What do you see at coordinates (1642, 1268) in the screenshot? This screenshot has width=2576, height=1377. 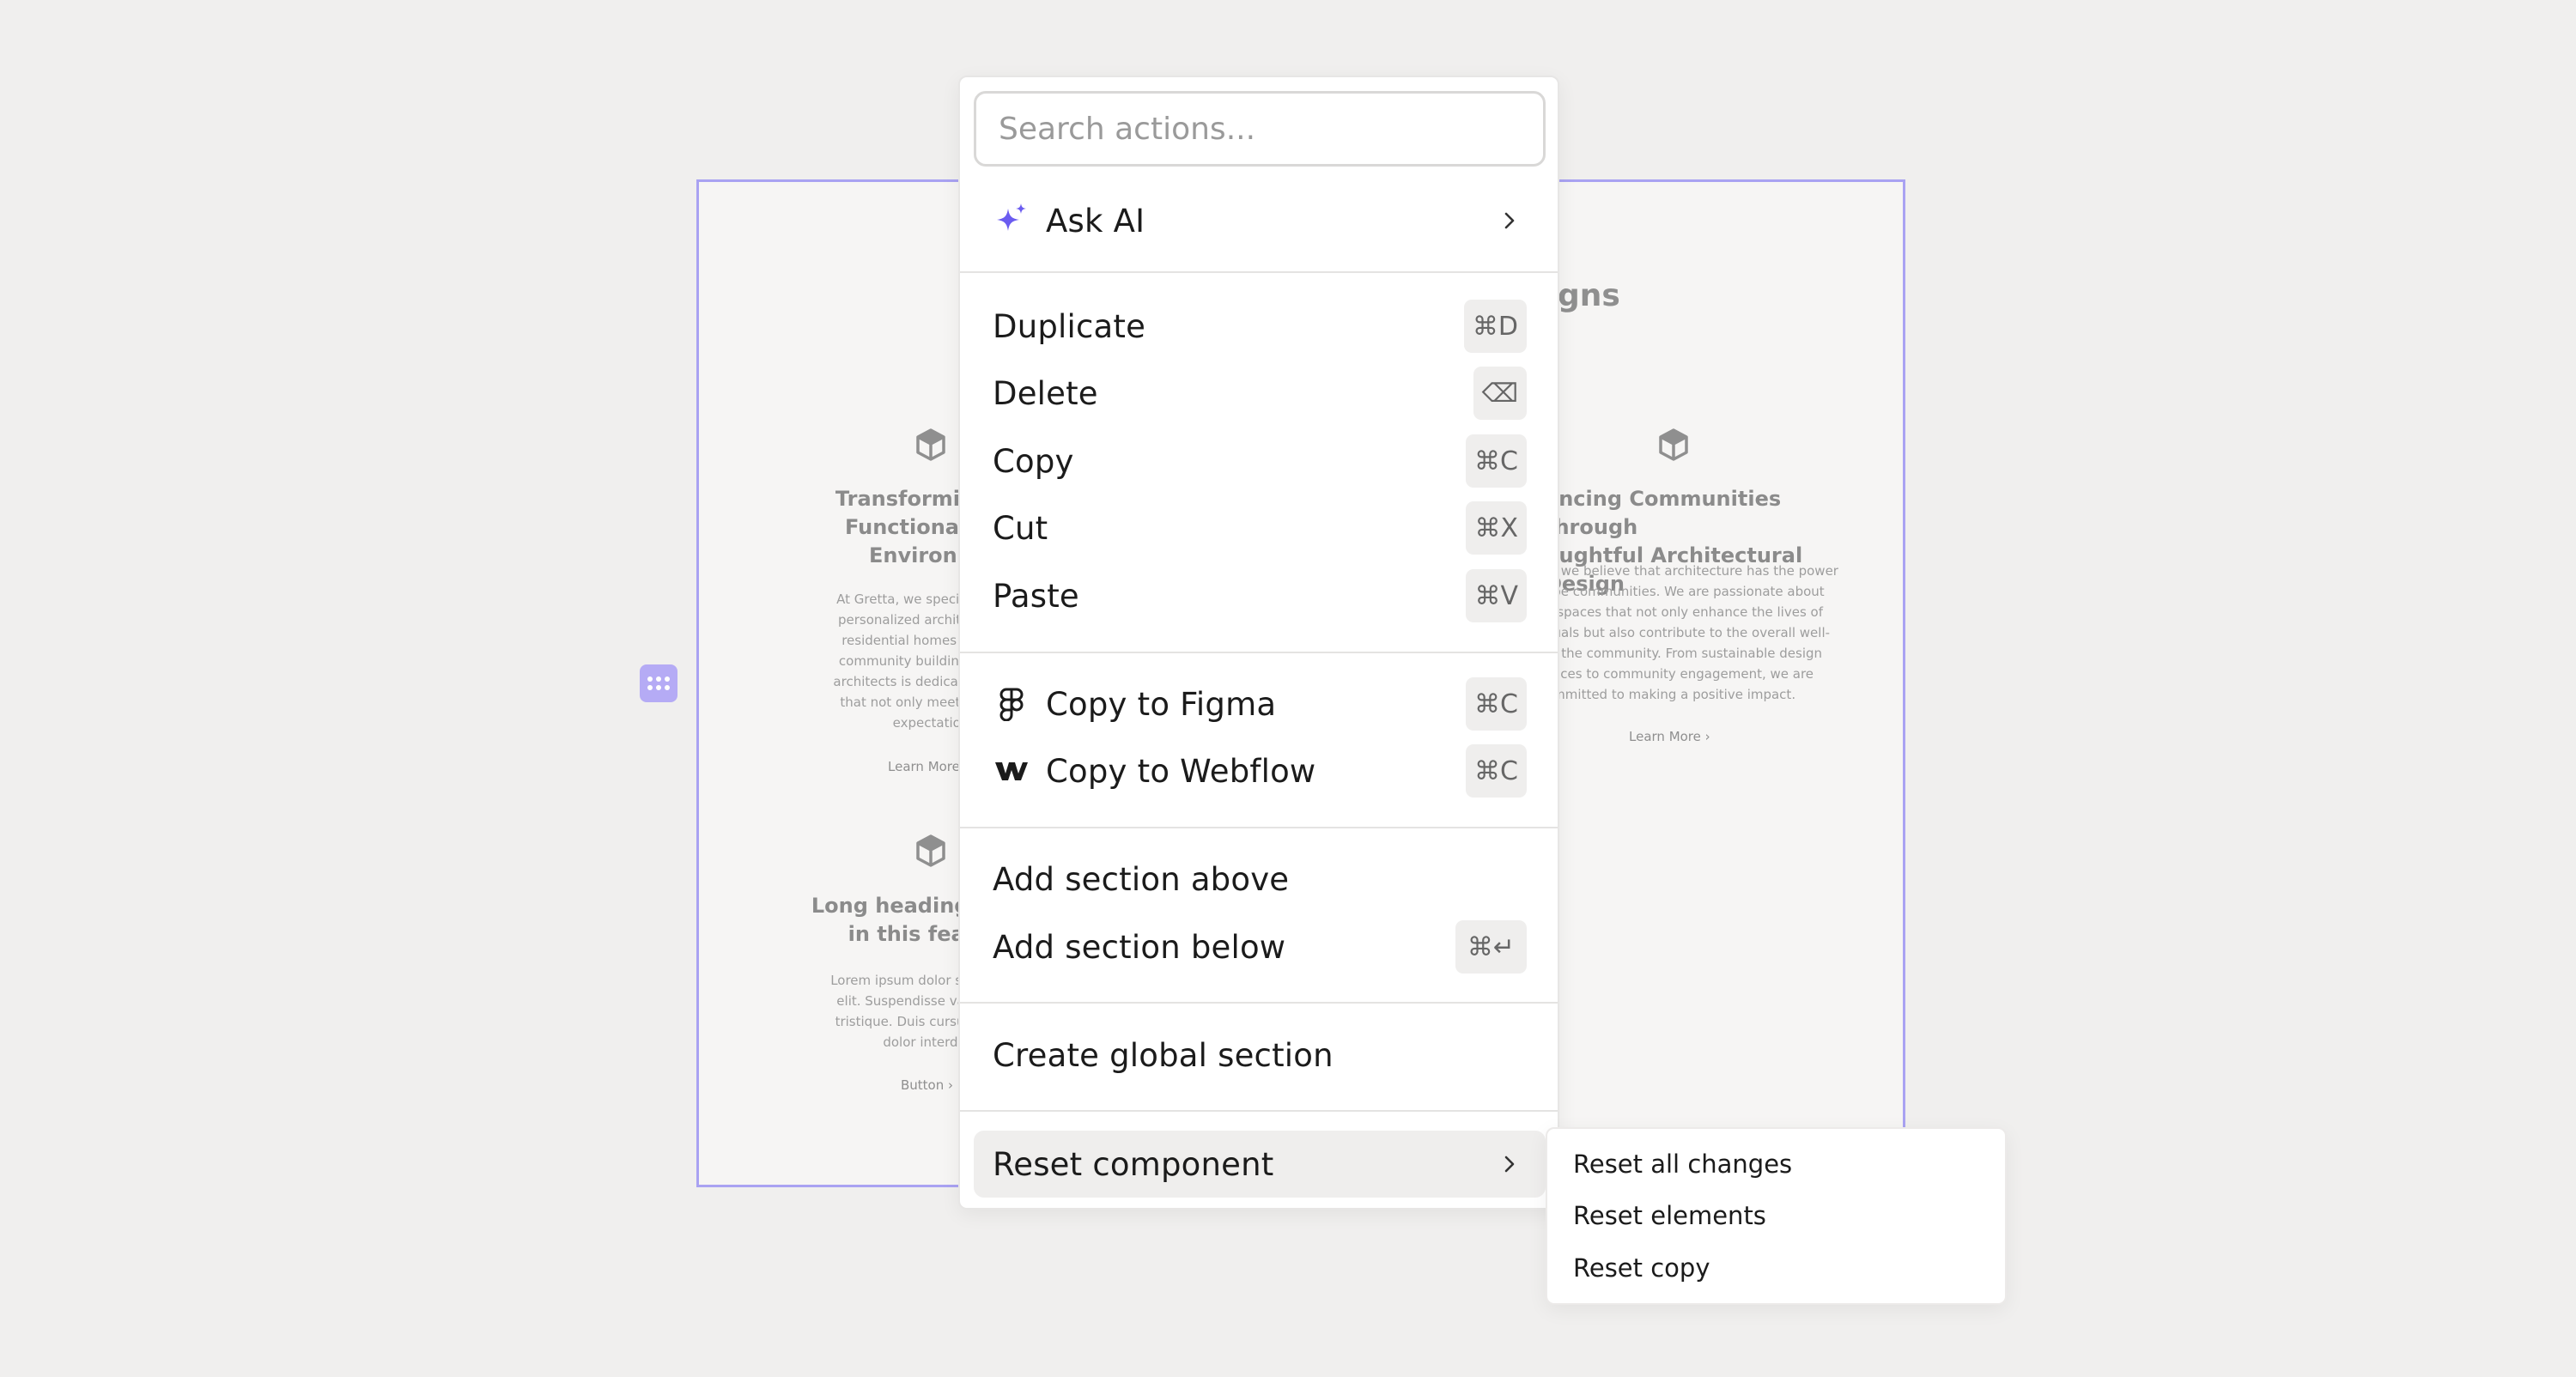 I see `reset-copy-item: Reset copy` at bounding box center [1642, 1268].